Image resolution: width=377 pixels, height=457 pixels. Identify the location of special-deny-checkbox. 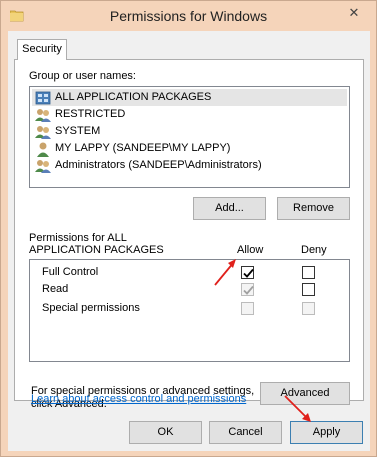
(308, 308).